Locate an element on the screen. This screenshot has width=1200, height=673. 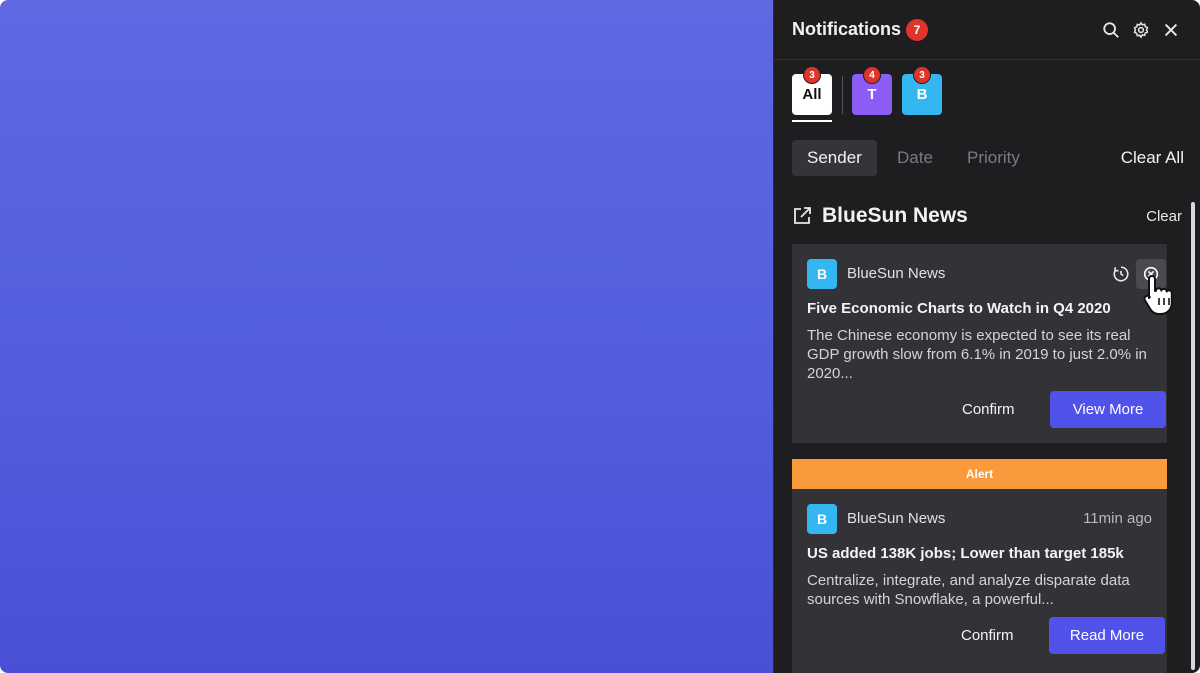
search-icon is located at coordinates (1111, 30).